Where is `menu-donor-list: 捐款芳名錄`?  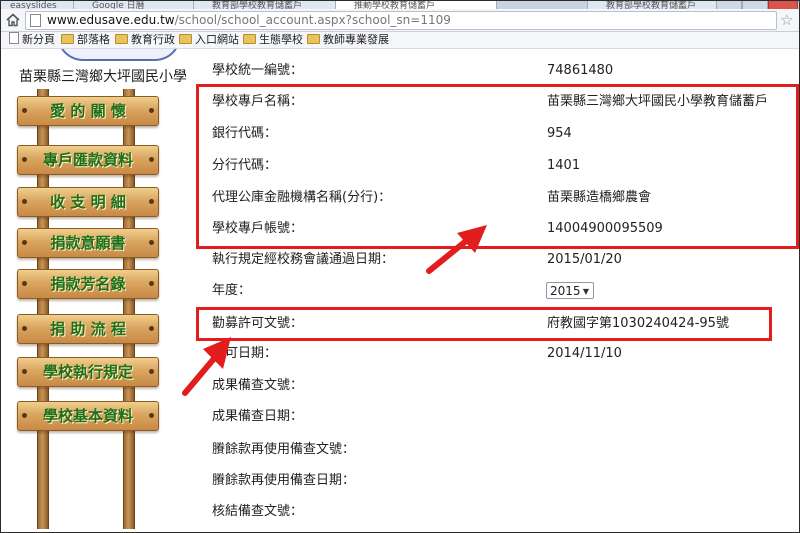
menu-donor-list: 捐款芳名錄 is located at coordinates (88, 284).